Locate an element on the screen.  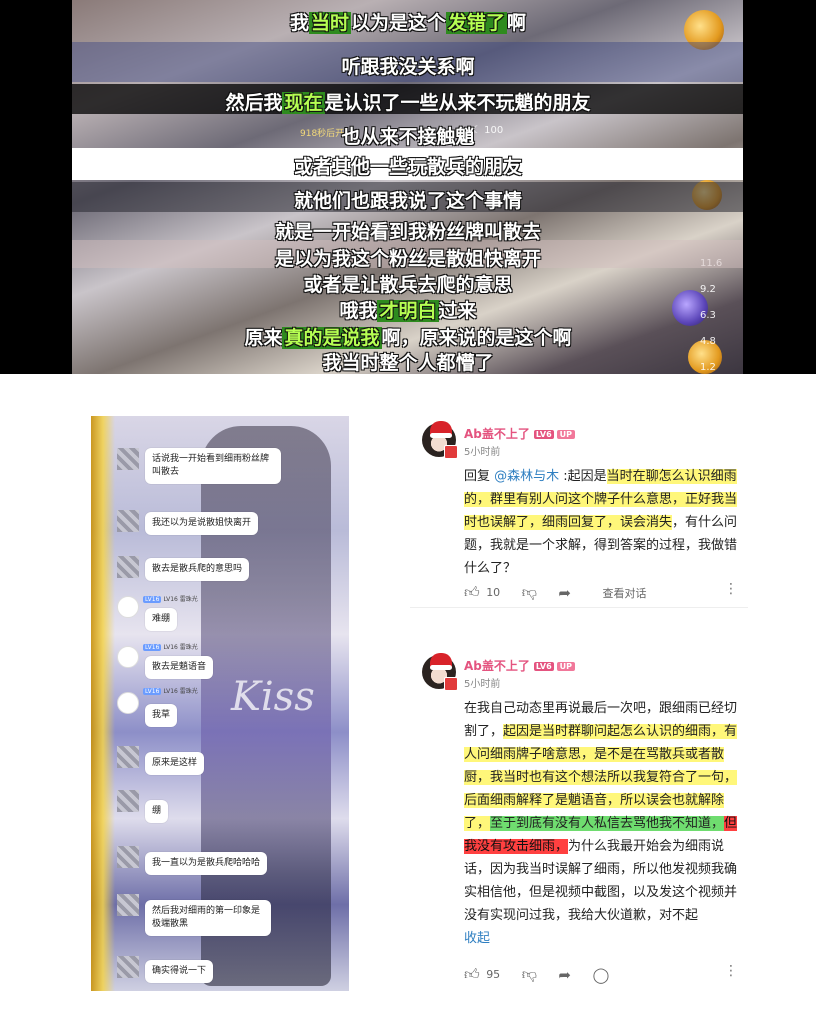
chat-bubble: 绷 is located at coordinates (157, 811).